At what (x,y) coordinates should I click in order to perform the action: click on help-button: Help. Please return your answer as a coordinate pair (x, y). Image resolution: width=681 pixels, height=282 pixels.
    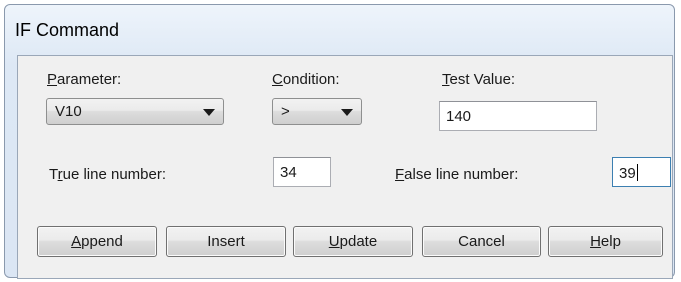
    Looking at the image, I should click on (605, 241).